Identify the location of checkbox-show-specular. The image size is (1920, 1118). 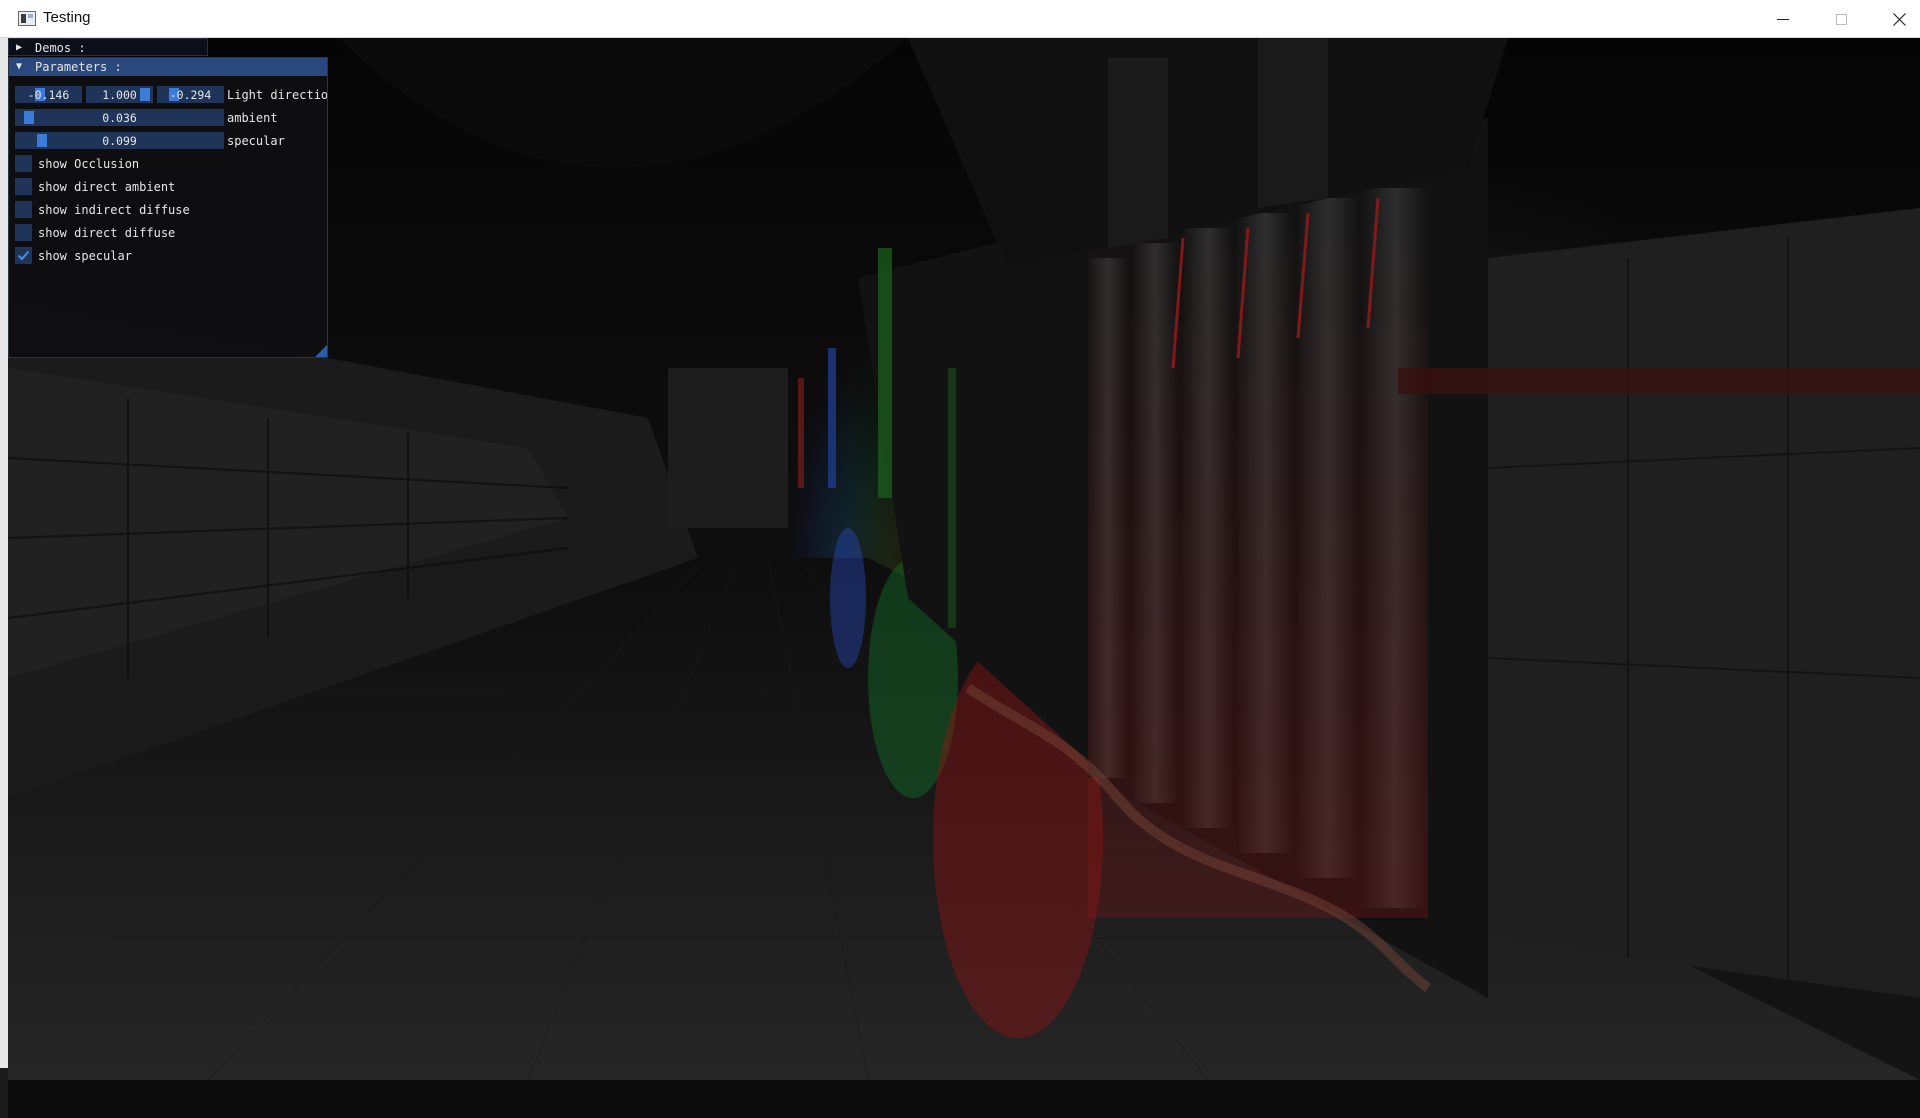
(23, 255).